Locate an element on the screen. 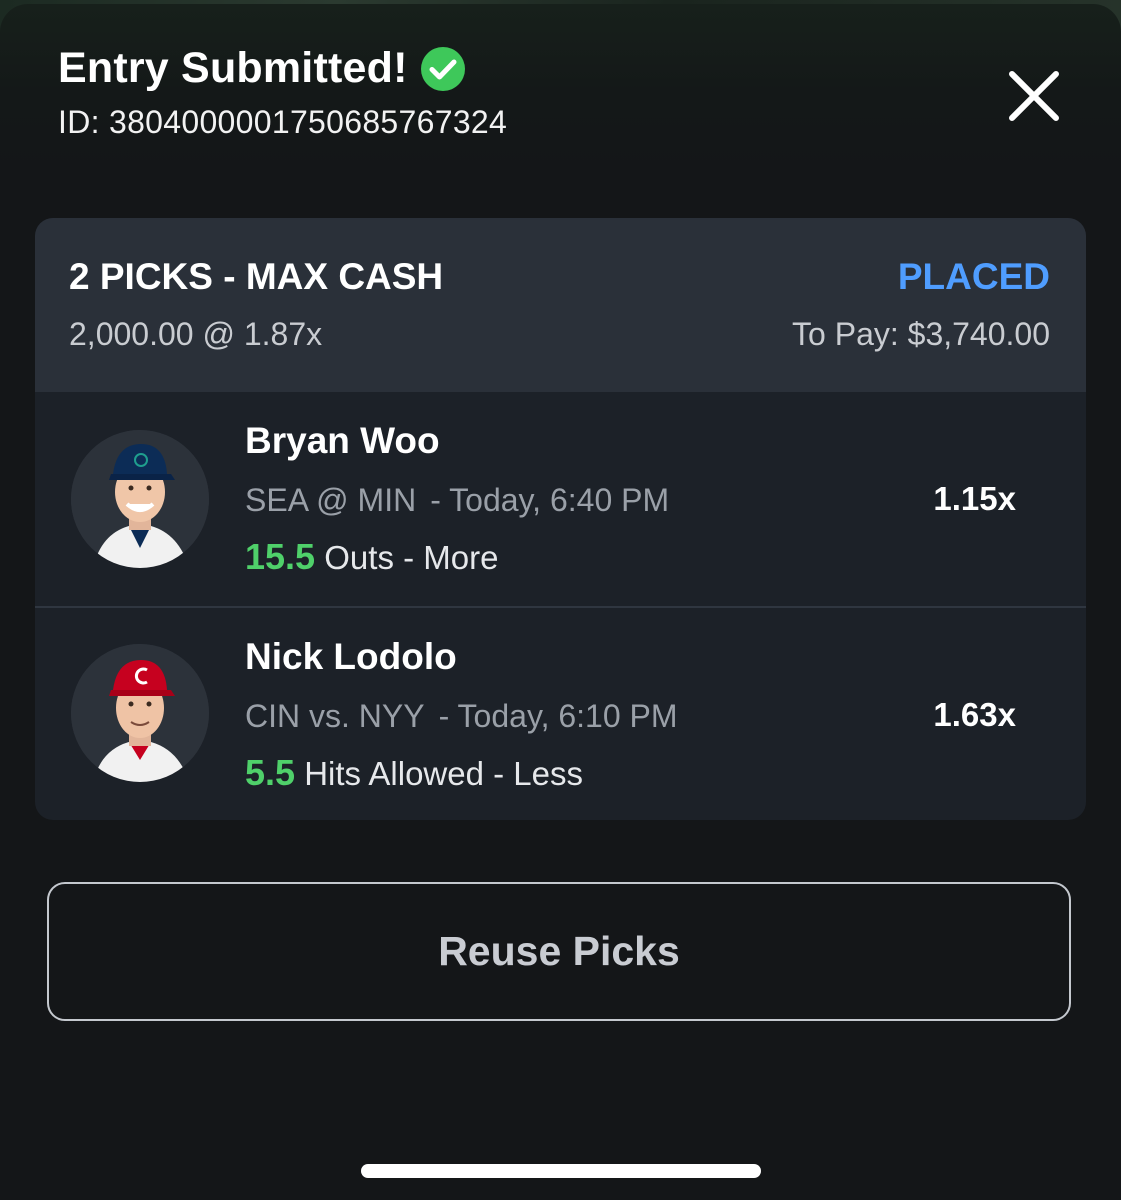 The height and width of the screenshot is (1200, 1121). pick-multiplier: 1.63x is located at coordinates (974, 714).